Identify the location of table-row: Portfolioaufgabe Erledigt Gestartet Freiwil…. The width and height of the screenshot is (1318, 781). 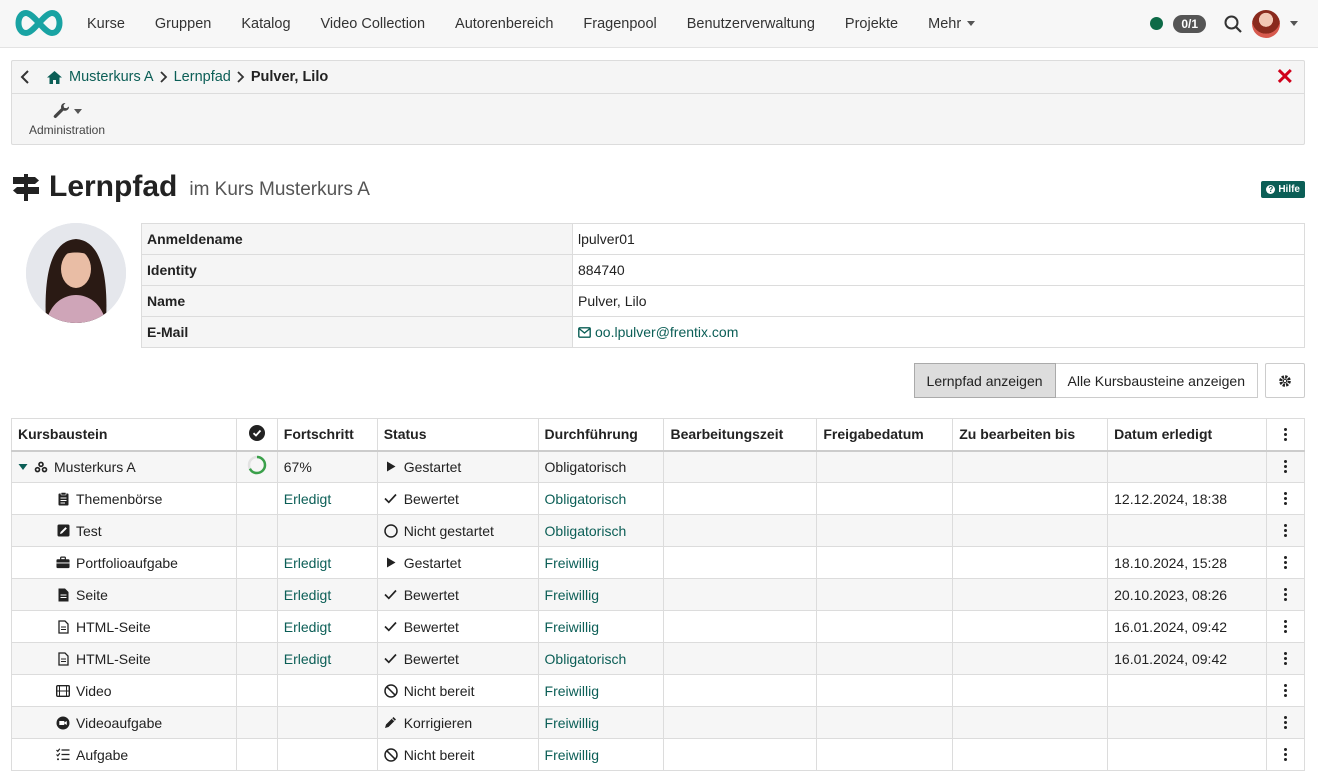
(658, 562).